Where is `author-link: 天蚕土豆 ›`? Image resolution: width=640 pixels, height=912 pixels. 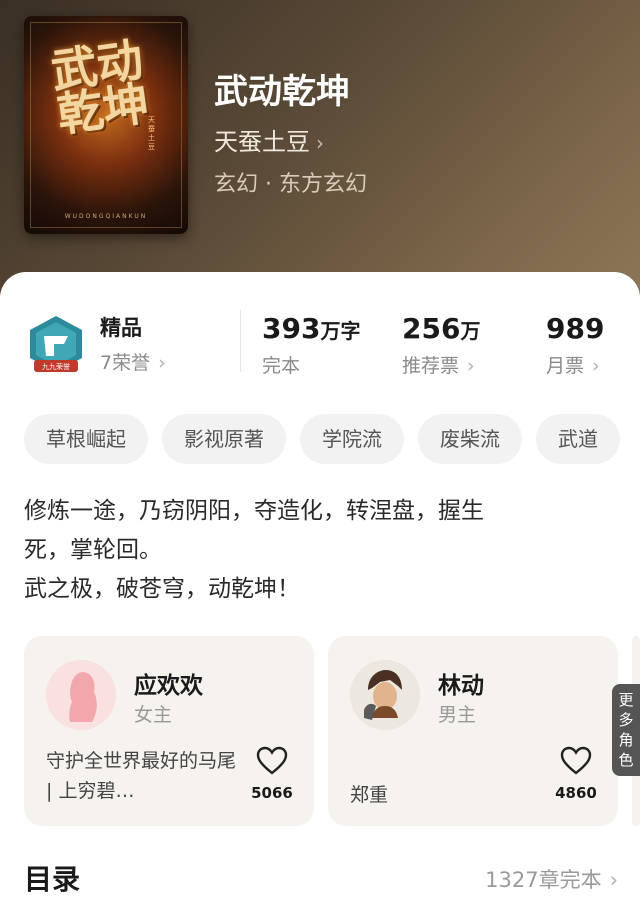 author-link: 天蚕土豆 › is located at coordinates (269, 139).